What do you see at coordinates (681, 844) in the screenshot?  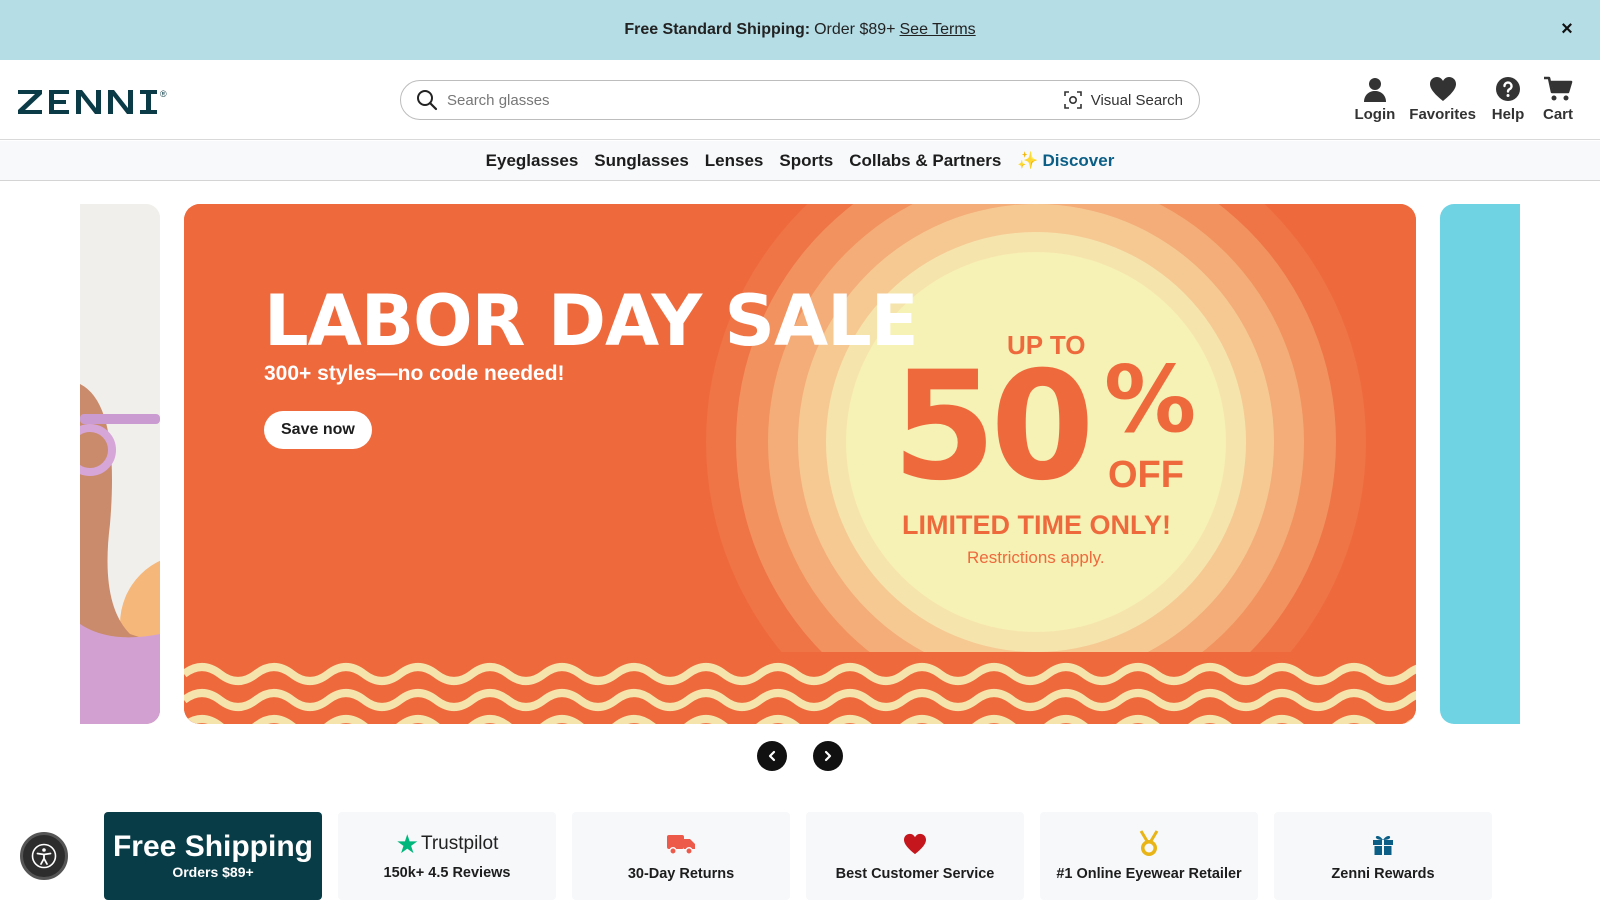 I see `truck-icon` at bounding box center [681, 844].